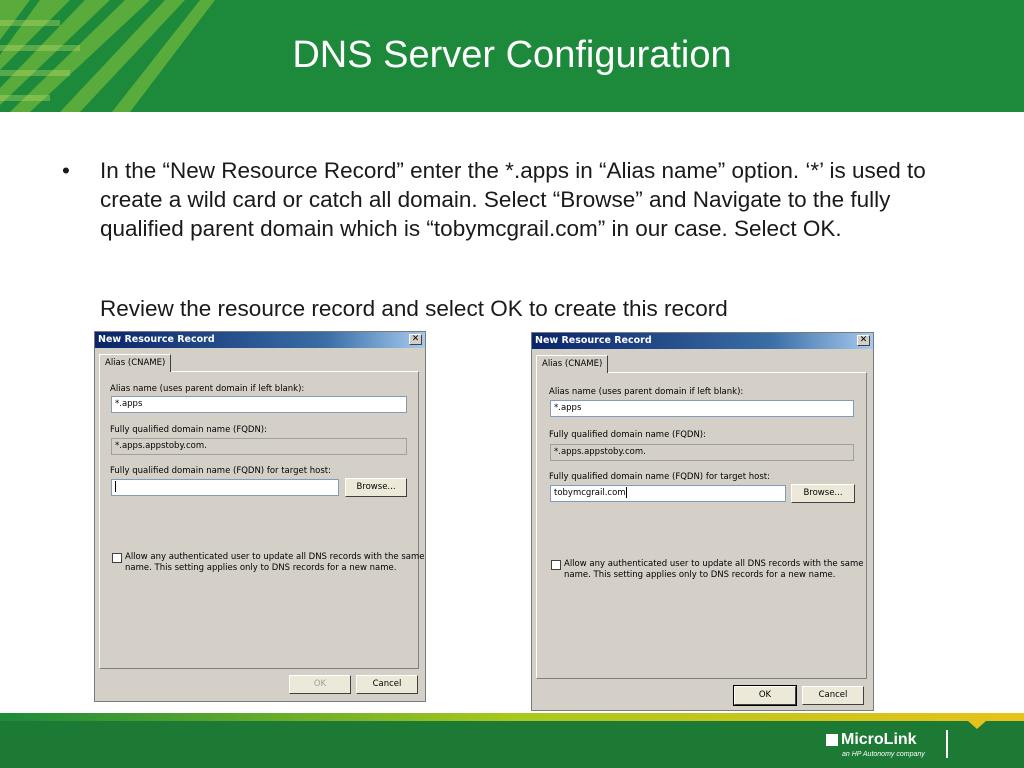 The image size is (1024, 768). I want to click on slide-header: DNS Server Configuration, so click(512, 56).